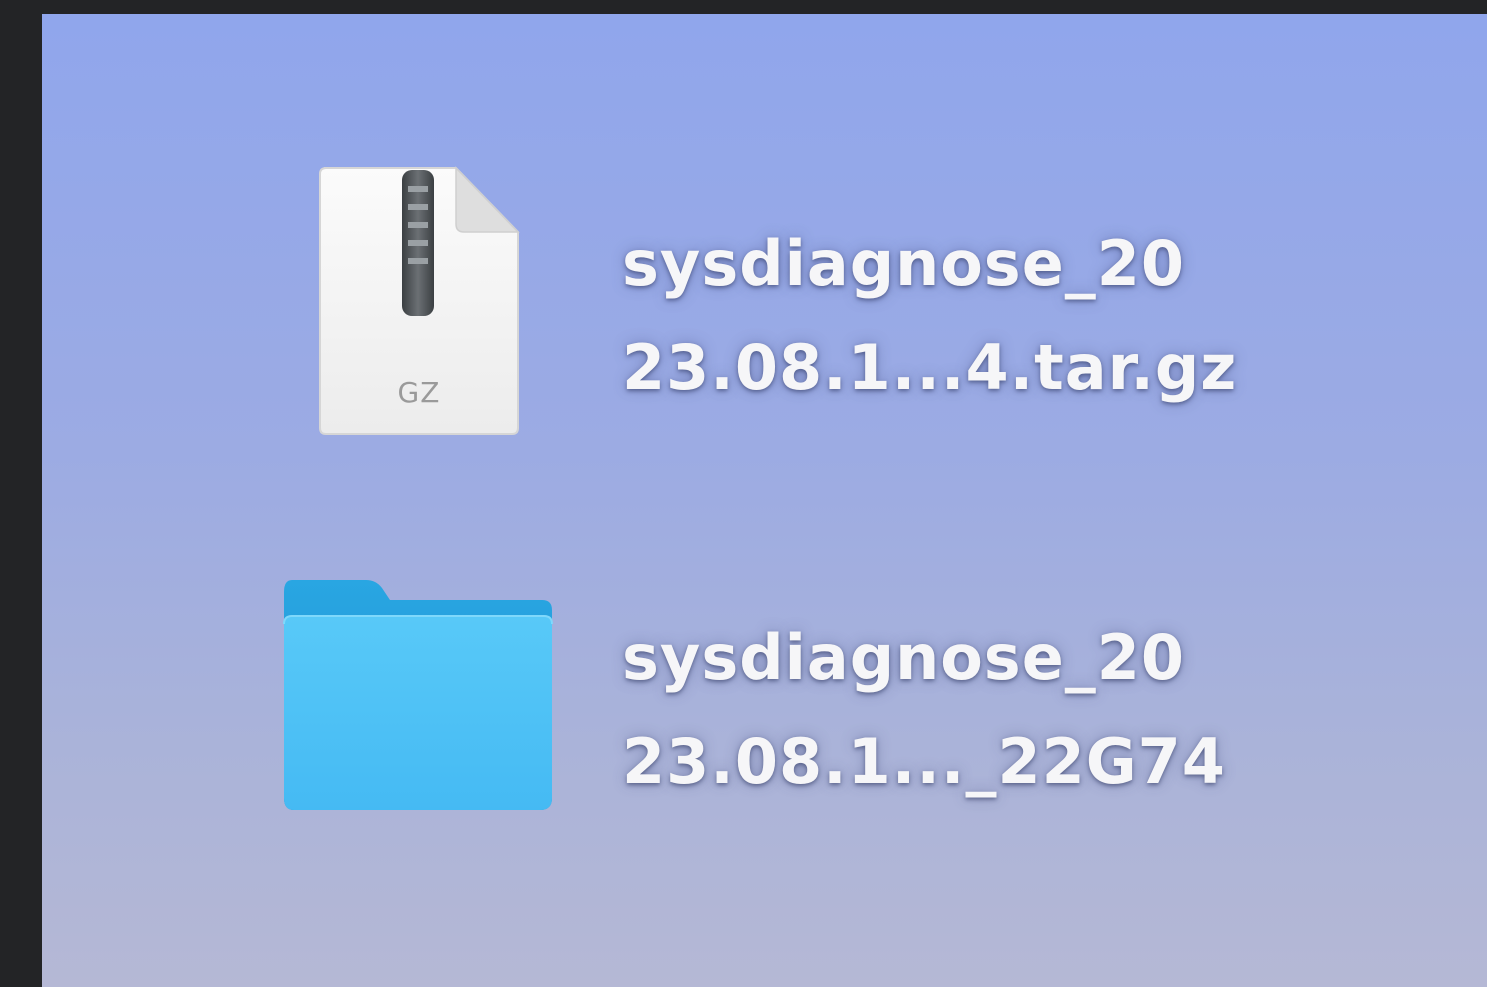 This screenshot has height=987, width=1487. I want to click on archive-name-label: sysdiagnose_20 23.08.1...4.tar.gz, so click(929, 316).